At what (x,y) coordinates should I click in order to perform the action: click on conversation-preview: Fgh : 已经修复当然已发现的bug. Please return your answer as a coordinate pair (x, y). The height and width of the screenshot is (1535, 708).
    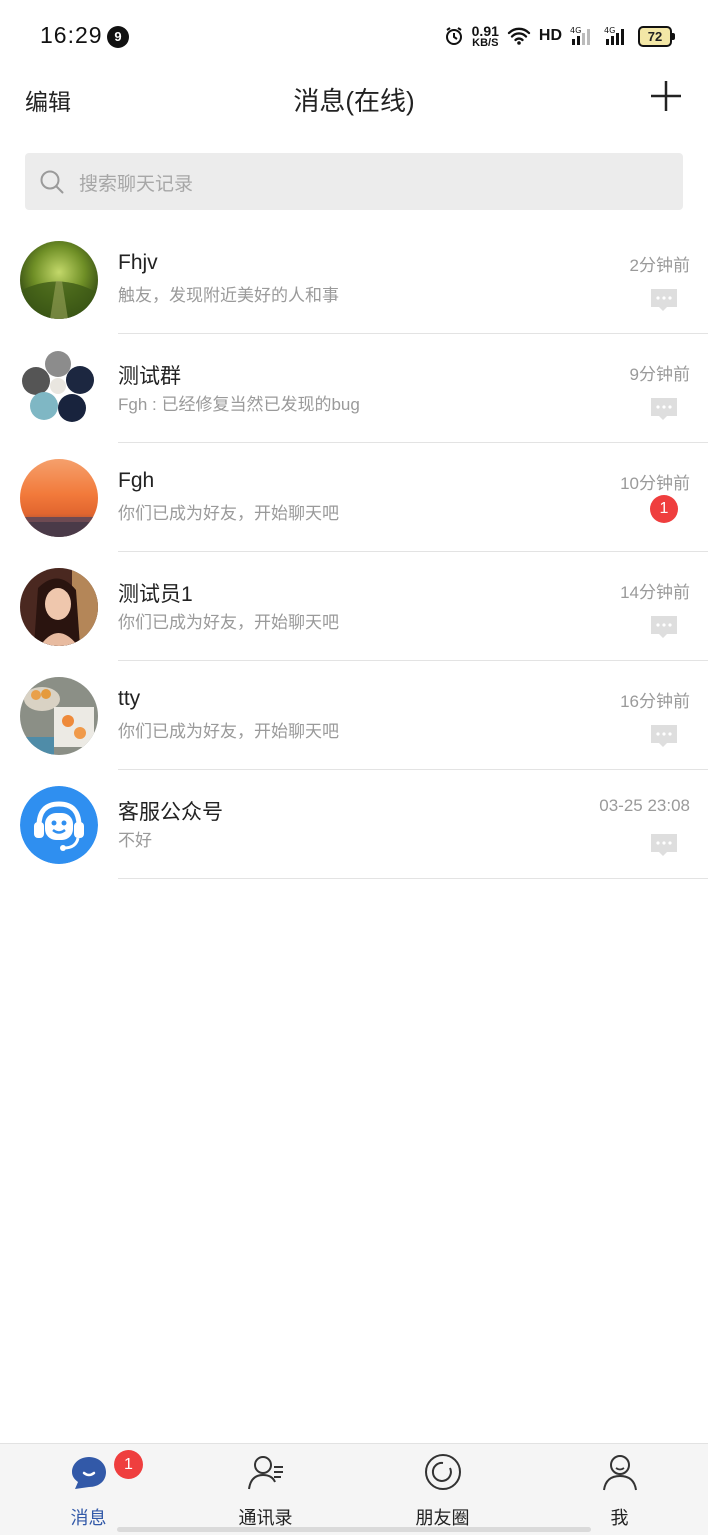
    Looking at the image, I should click on (239, 404).